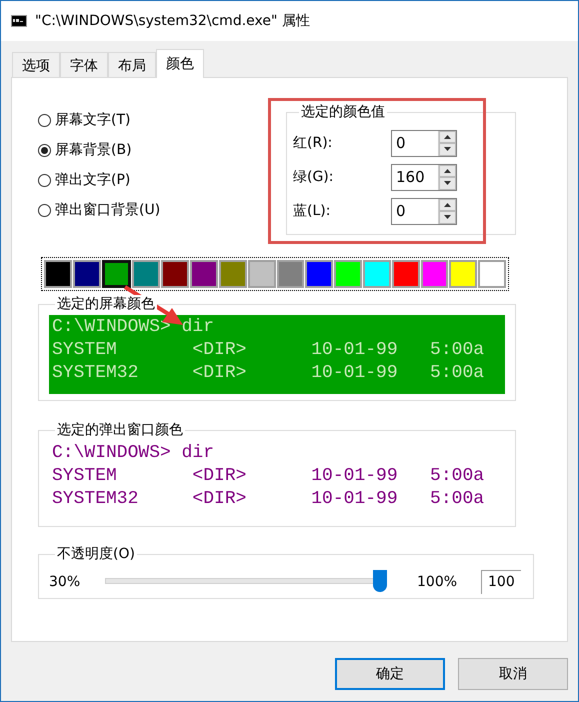 Image resolution: width=579 pixels, height=702 pixels. I want to click on dialog-button: 确定, so click(390, 674).